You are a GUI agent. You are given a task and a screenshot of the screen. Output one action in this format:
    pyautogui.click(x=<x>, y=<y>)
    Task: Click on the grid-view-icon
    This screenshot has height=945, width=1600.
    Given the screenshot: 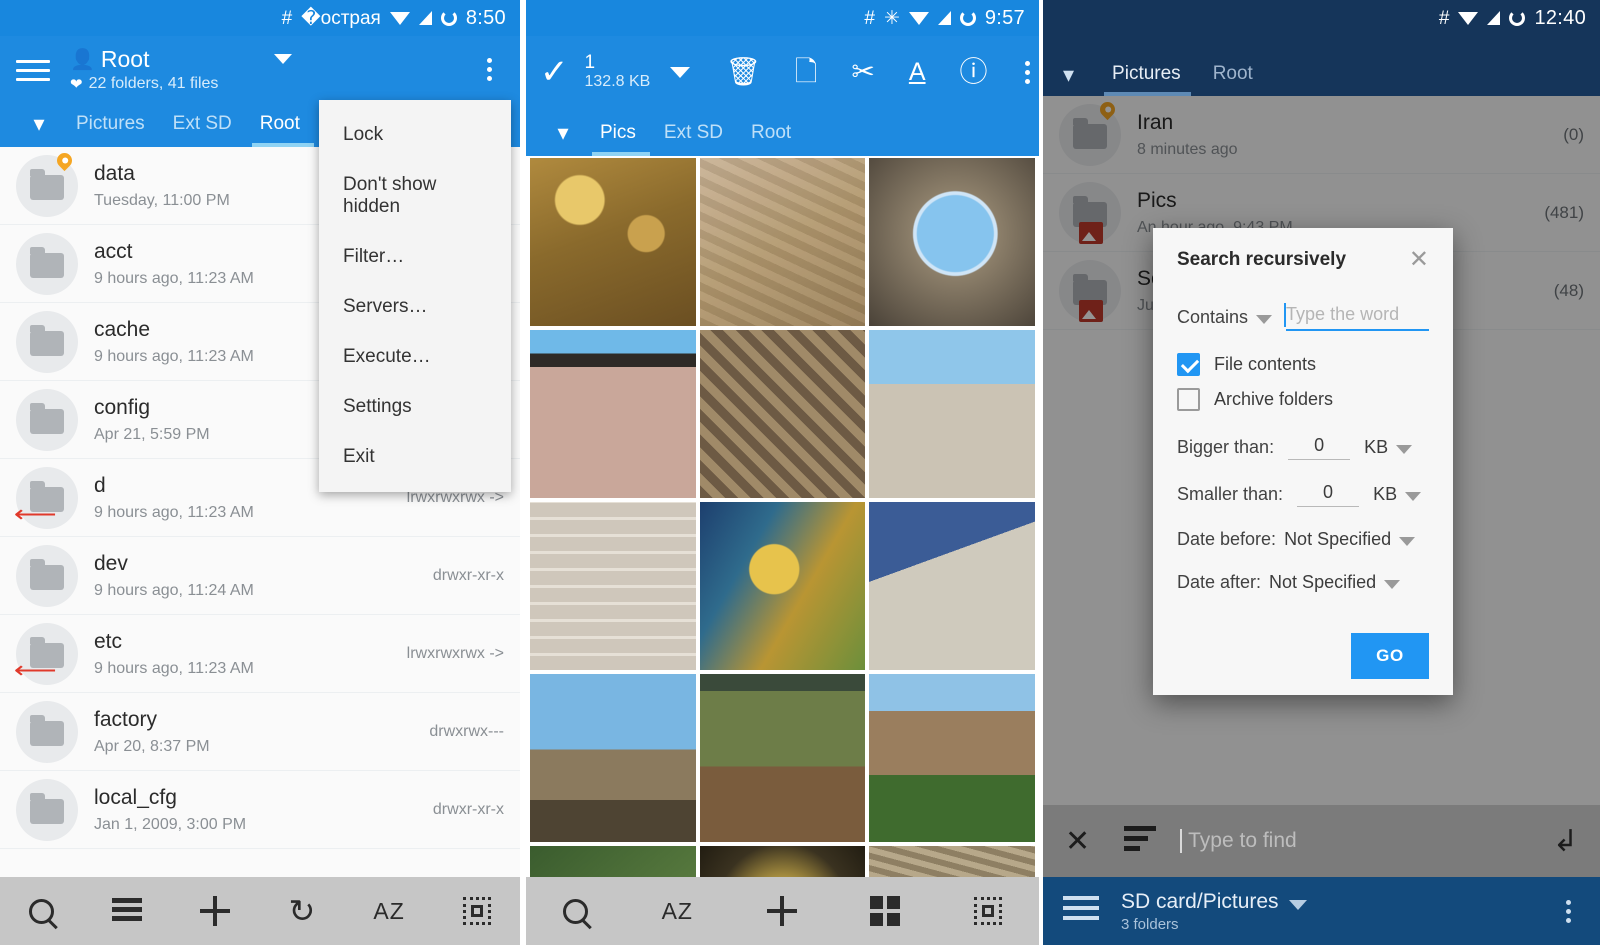 What is the action you would take?
    pyautogui.click(x=885, y=911)
    